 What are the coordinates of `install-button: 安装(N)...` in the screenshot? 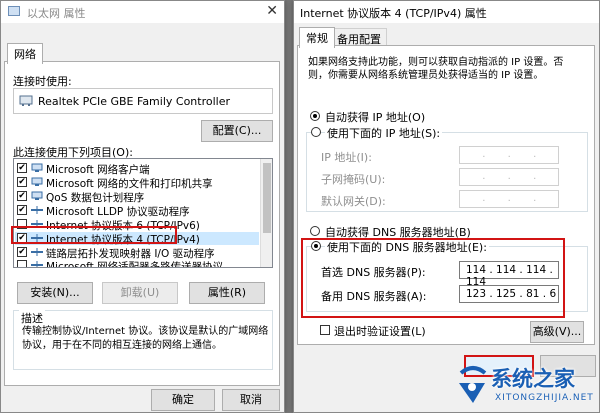 It's located at (55, 293).